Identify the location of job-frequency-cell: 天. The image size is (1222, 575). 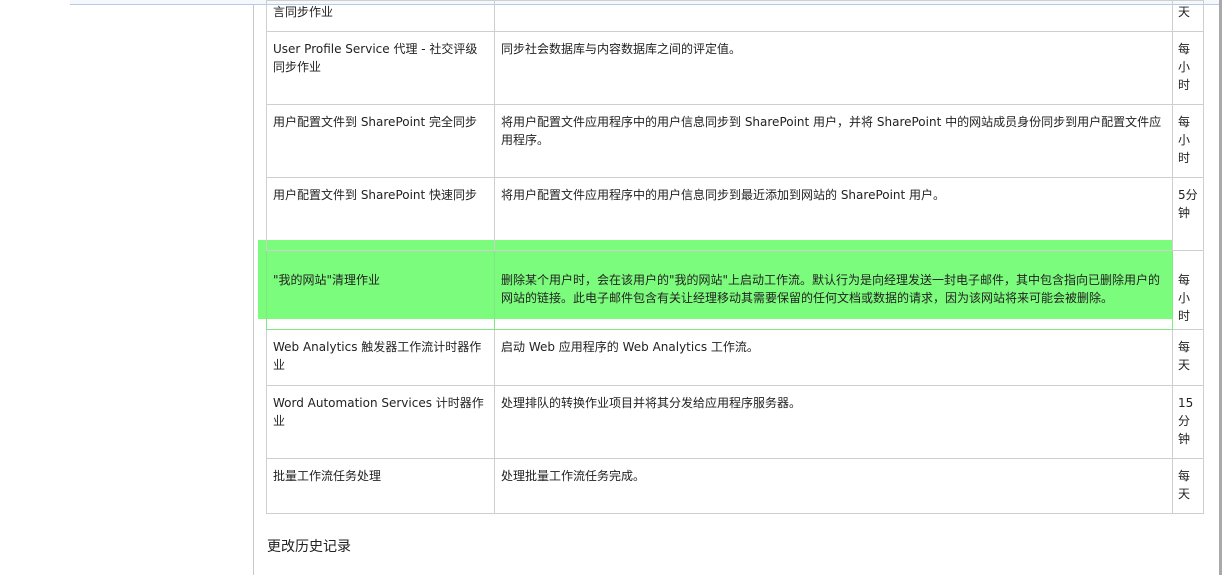
(1188, 16).